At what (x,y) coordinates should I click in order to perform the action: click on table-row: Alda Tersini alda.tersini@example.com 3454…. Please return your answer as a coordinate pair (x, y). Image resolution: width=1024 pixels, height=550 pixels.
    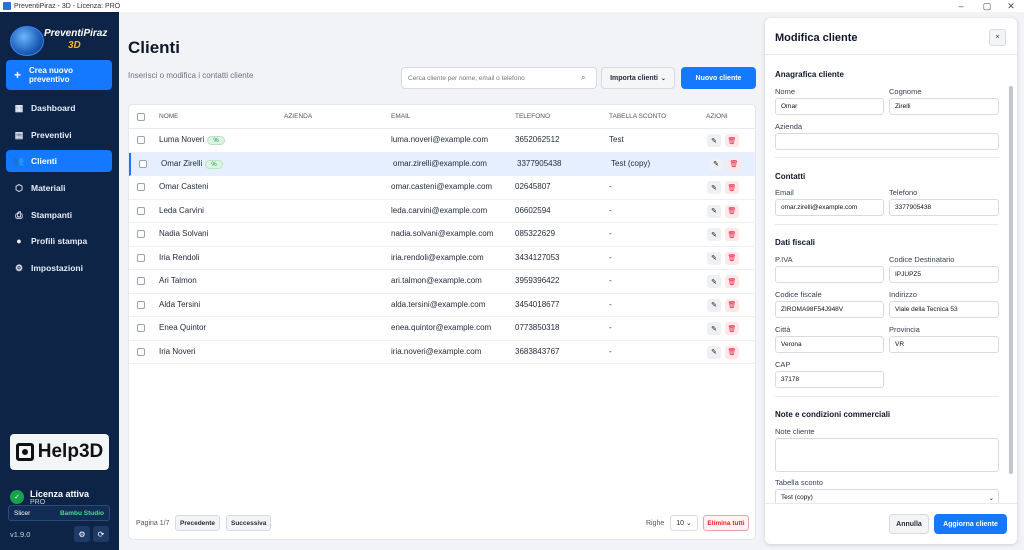
    Looking at the image, I should click on (442, 305).